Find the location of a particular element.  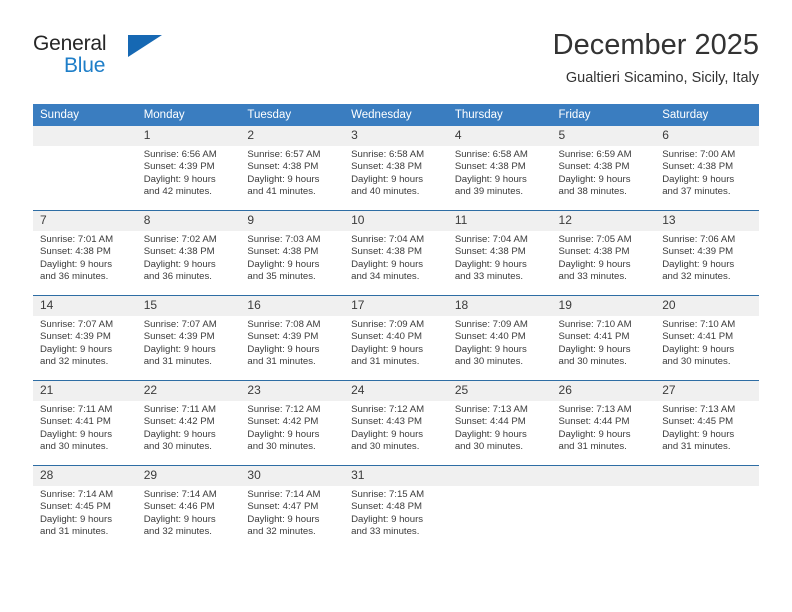

day-number: 23 is located at coordinates (292, 391).